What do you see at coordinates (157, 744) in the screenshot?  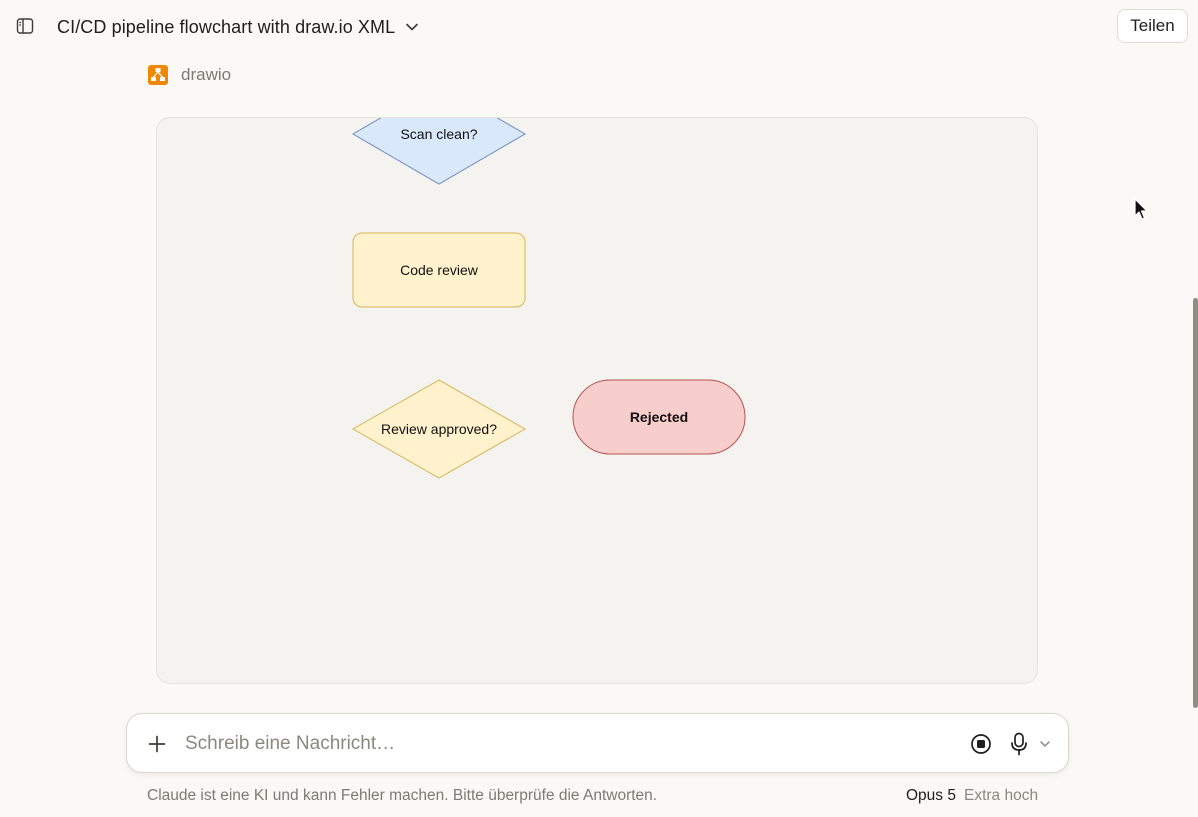 I see `plus-icon` at bounding box center [157, 744].